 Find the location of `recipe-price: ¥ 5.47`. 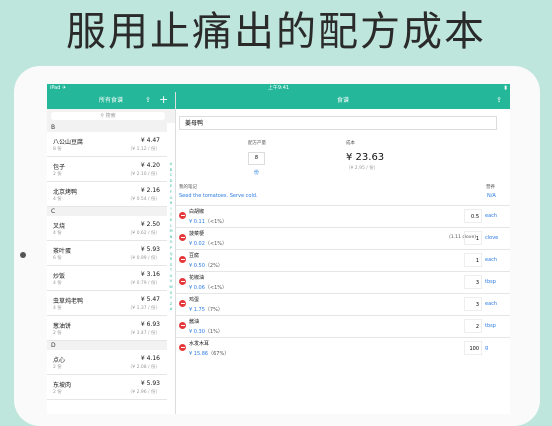

recipe-price: ¥ 5.47 is located at coordinates (150, 299).